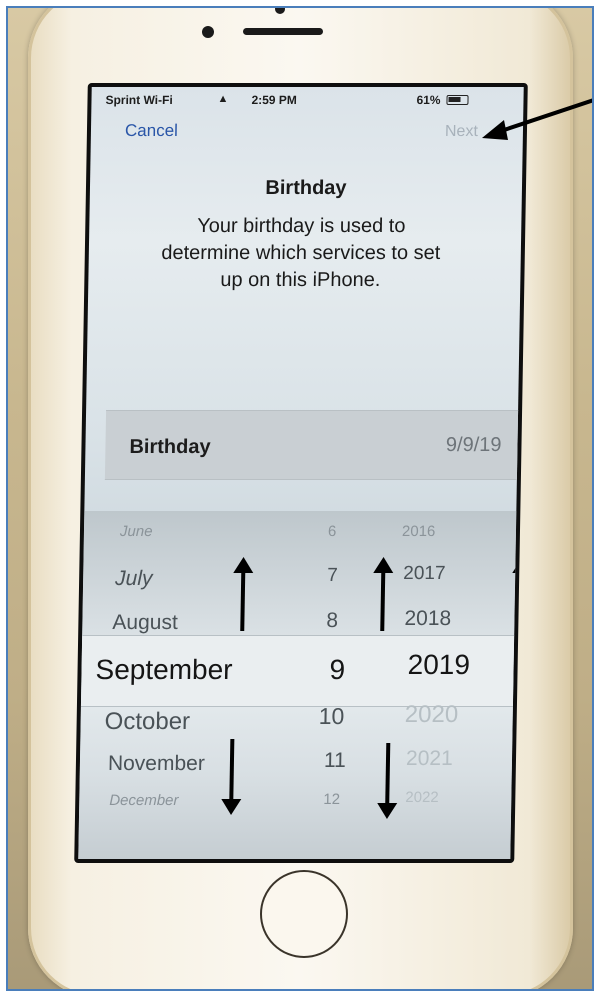  What do you see at coordinates (145, 623) in the screenshot?
I see `picker-month-item: August` at bounding box center [145, 623].